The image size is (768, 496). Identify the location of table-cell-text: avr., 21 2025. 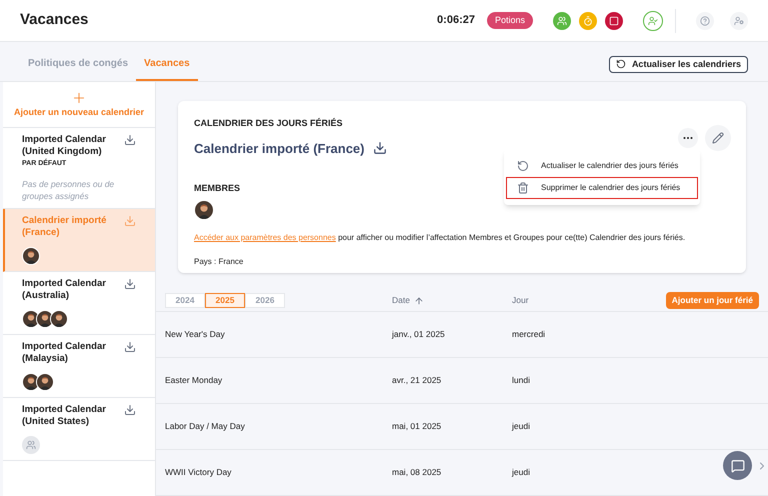
(417, 380).